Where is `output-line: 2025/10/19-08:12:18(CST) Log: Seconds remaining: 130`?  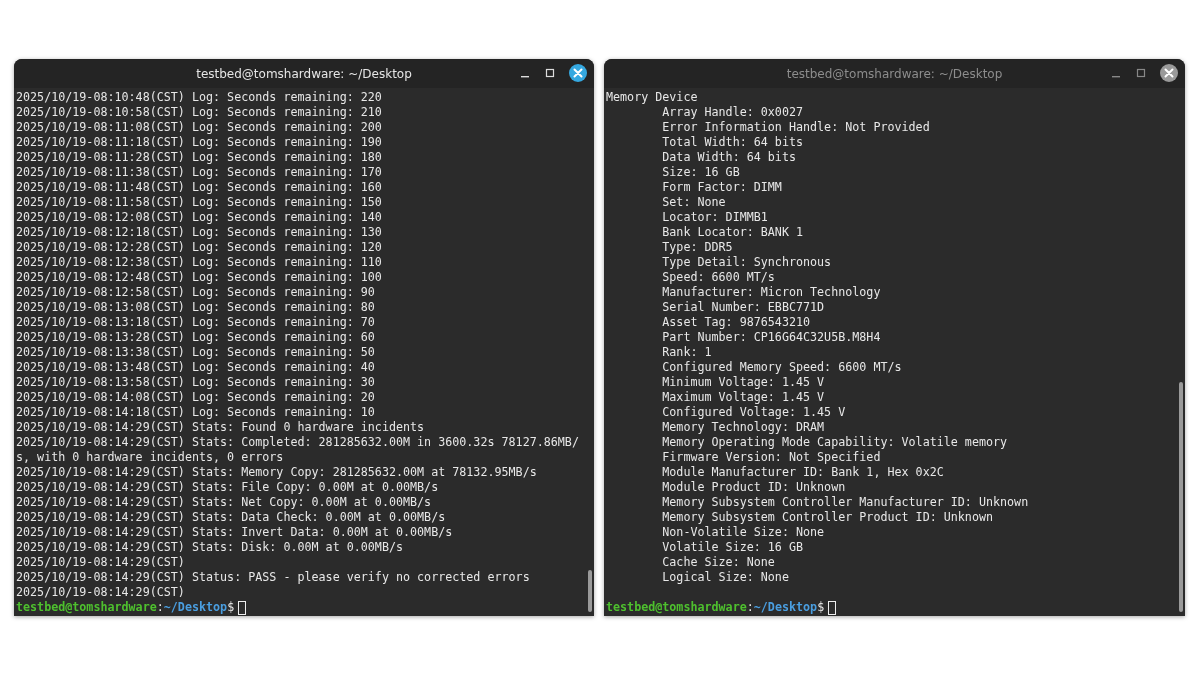 output-line: 2025/10/19-08:12:18(CST) Log: Seconds remaining: 130 is located at coordinates (199, 232).